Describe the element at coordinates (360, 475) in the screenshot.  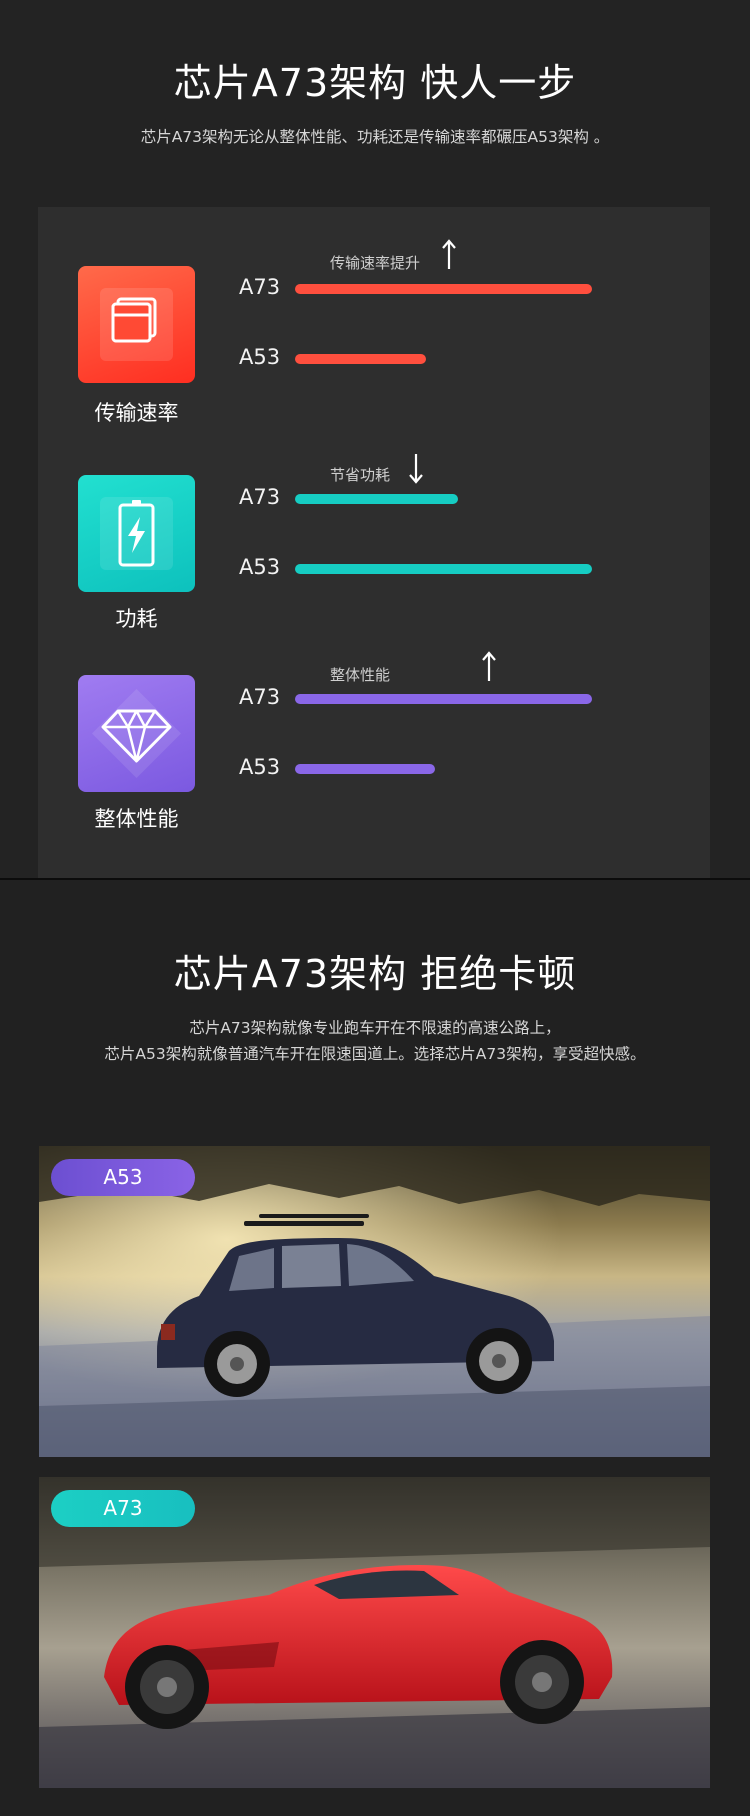
I see `metric-note-power: 节省功耗` at that location.